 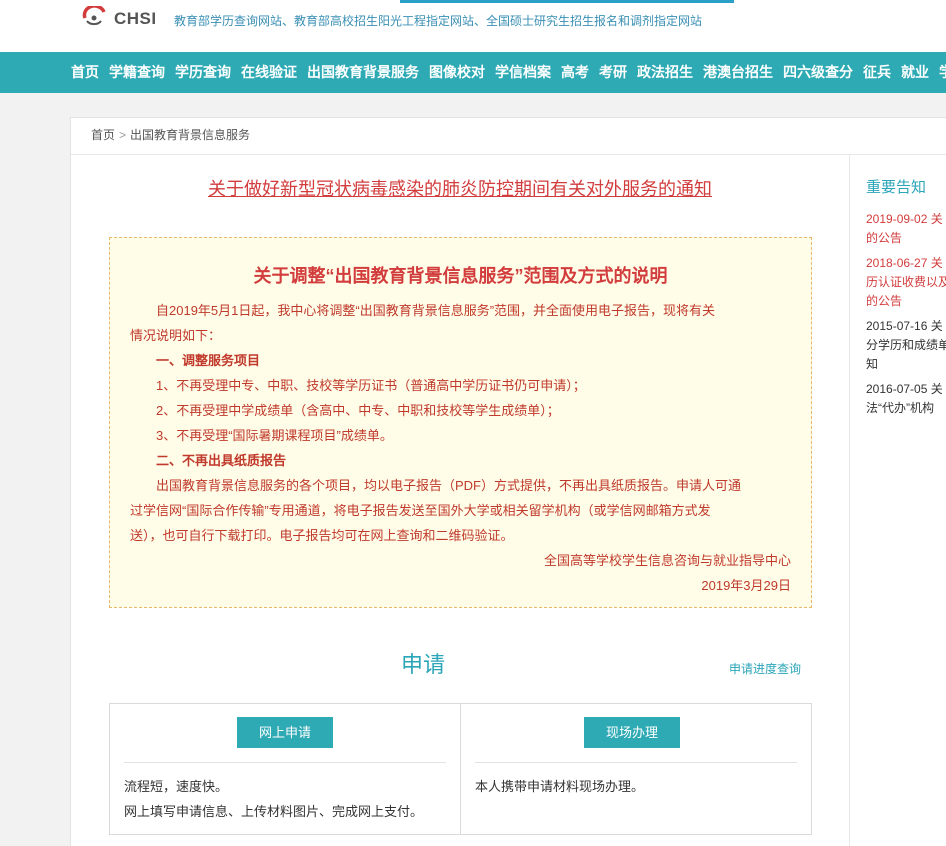 I want to click on notice-item-1: 1、不再受理中专、中职、技校等学历证书（普通高中学历证书仍可申请）；, so click(x=371, y=385).